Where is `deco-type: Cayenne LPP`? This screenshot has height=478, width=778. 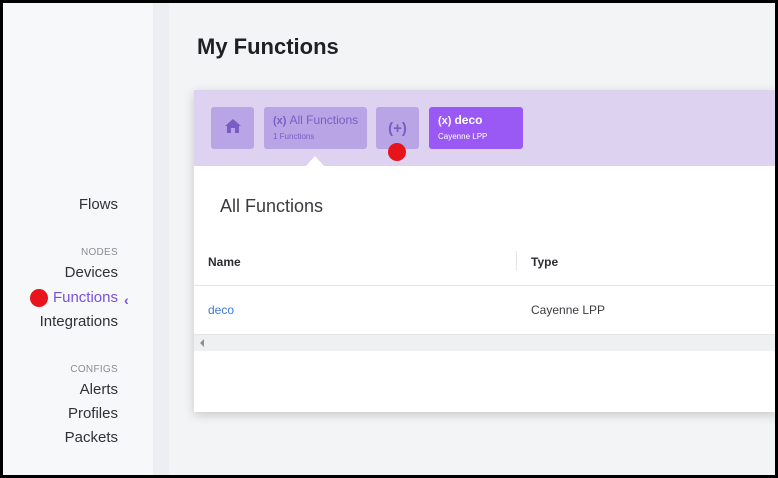
deco-type: Cayenne LPP is located at coordinates (463, 136).